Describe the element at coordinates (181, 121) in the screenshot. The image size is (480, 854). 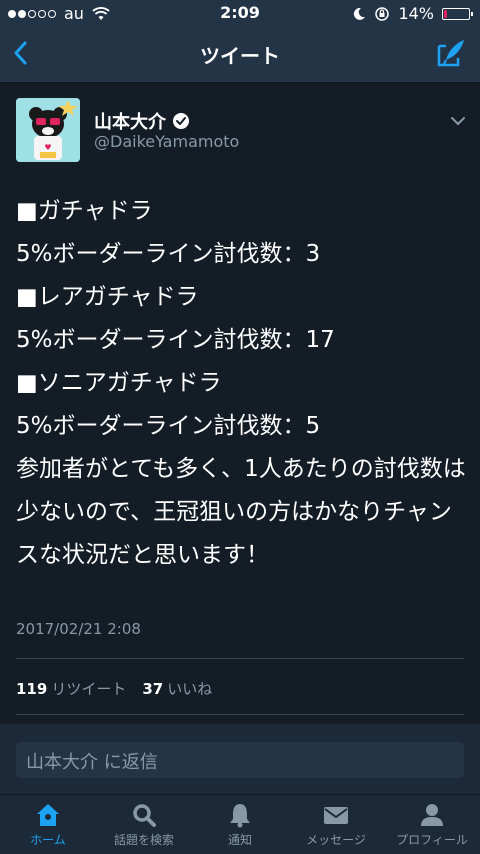
I see `verified-badge-icon` at that location.